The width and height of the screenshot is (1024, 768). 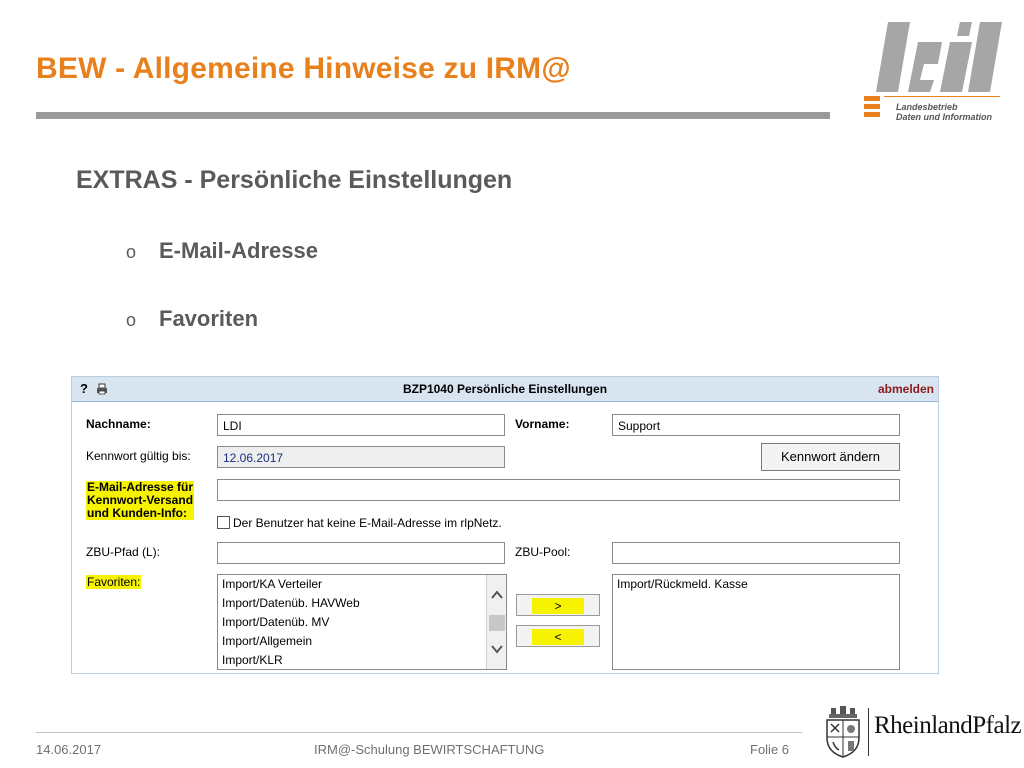 I want to click on email-label-line3: und Kunden-Info:, so click(x=140, y=513).